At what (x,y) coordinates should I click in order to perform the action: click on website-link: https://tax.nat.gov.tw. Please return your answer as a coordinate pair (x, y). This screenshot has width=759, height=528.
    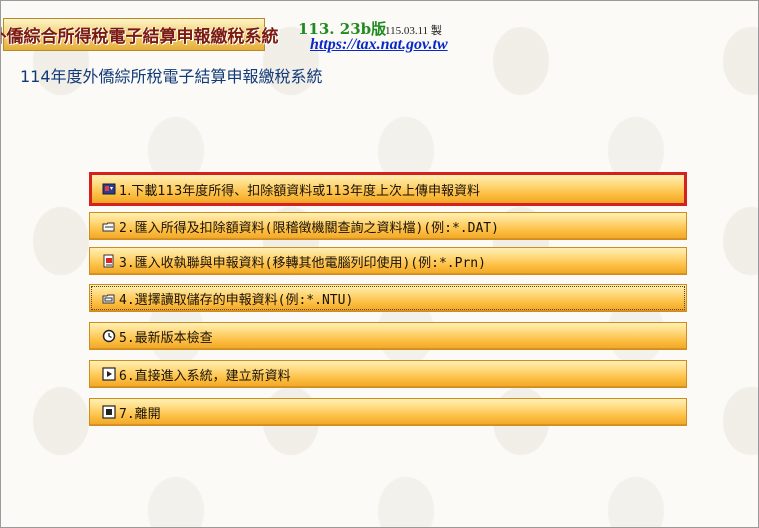
    Looking at the image, I should click on (379, 45).